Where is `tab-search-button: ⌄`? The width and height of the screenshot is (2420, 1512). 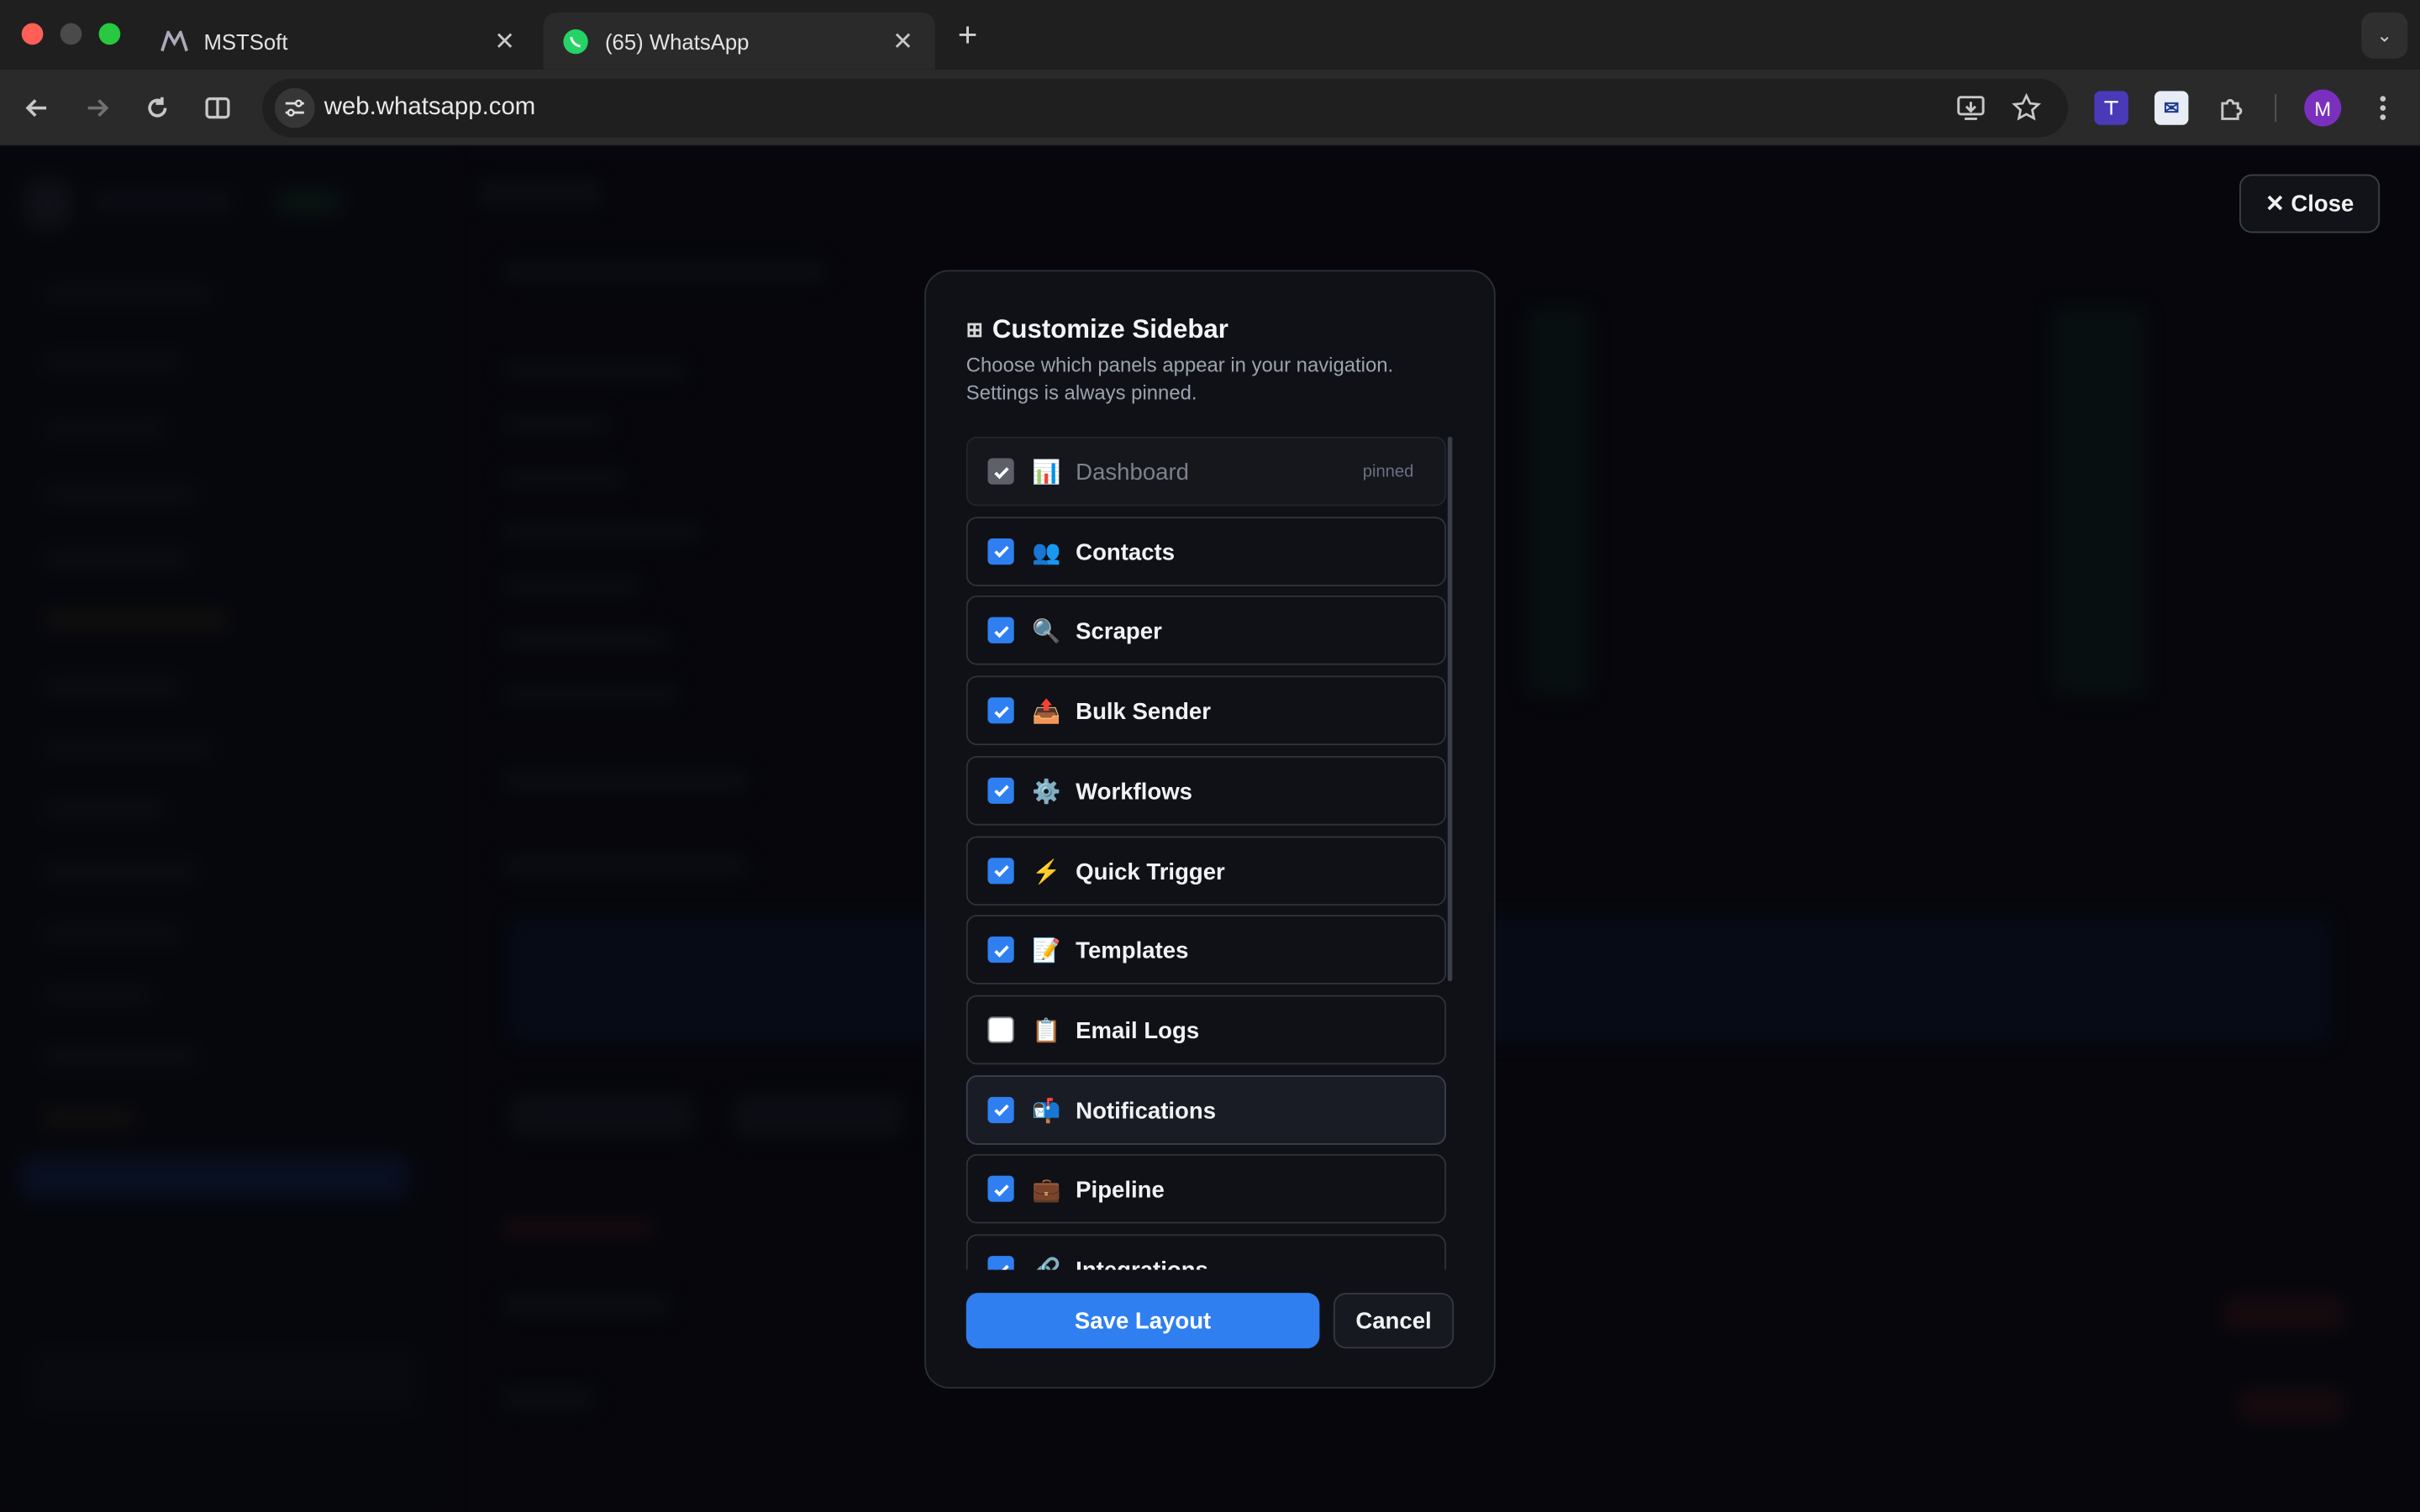 tab-search-button: ⌄ is located at coordinates (2385, 35).